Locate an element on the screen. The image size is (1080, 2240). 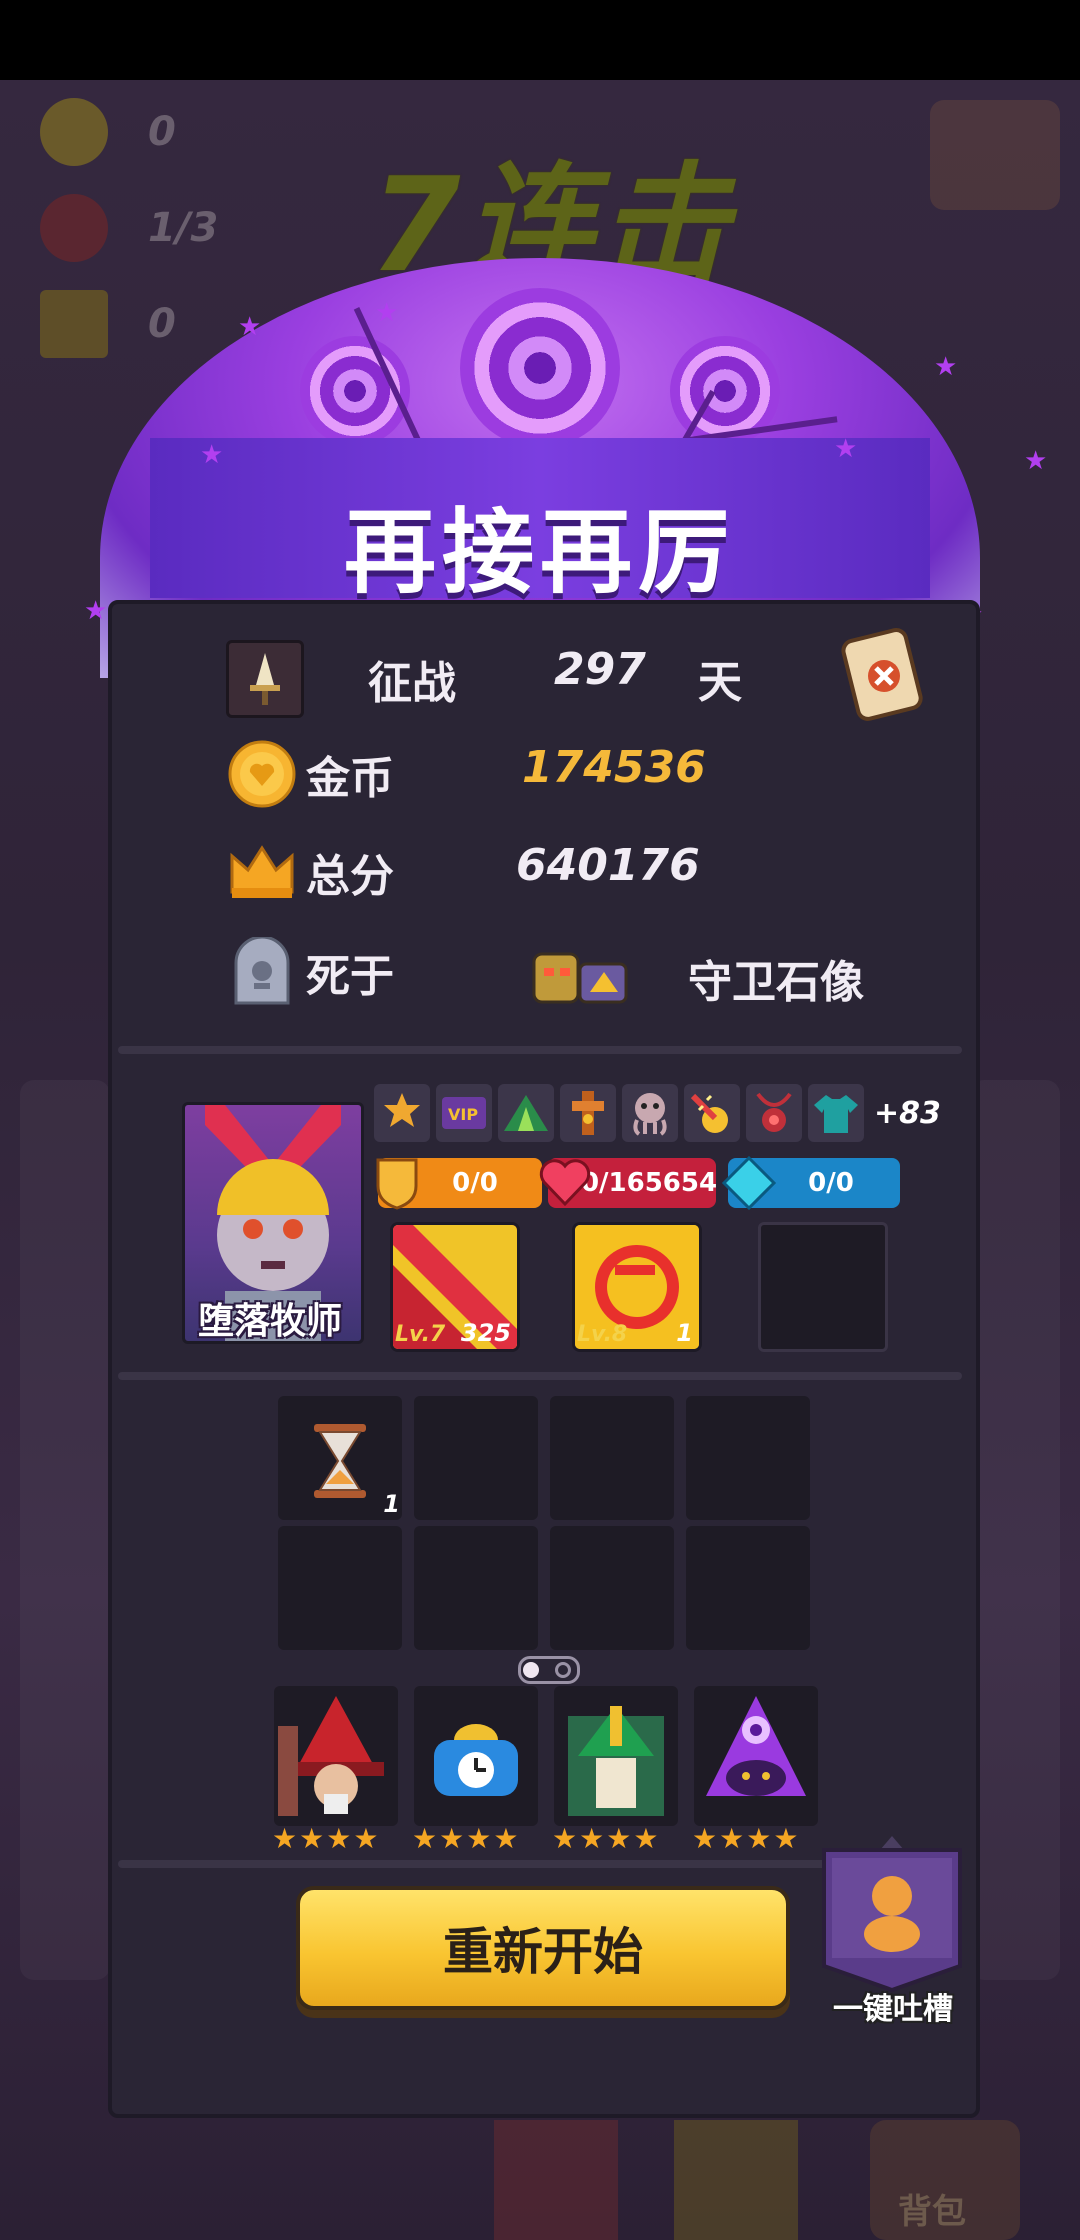
hourglass-icon is located at coordinates (340, 1461).